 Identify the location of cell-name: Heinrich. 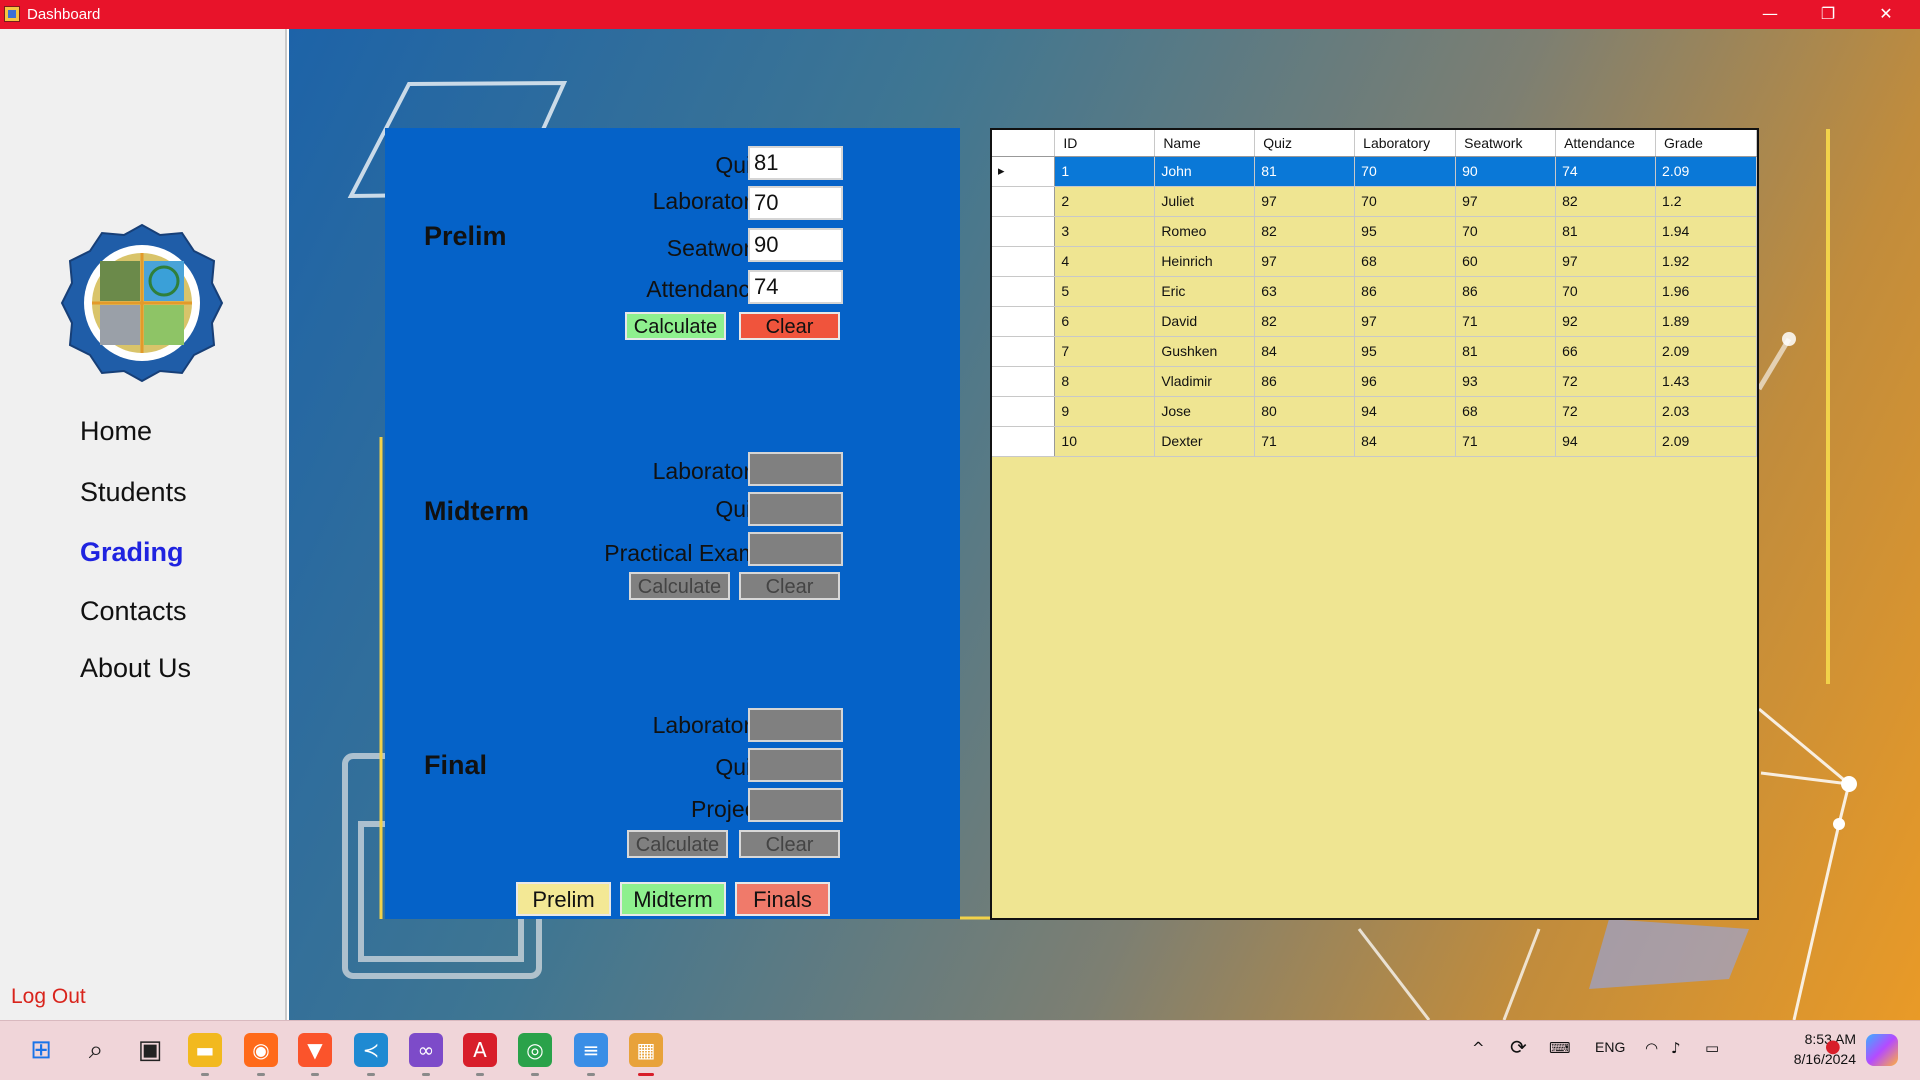
(1205, 261).